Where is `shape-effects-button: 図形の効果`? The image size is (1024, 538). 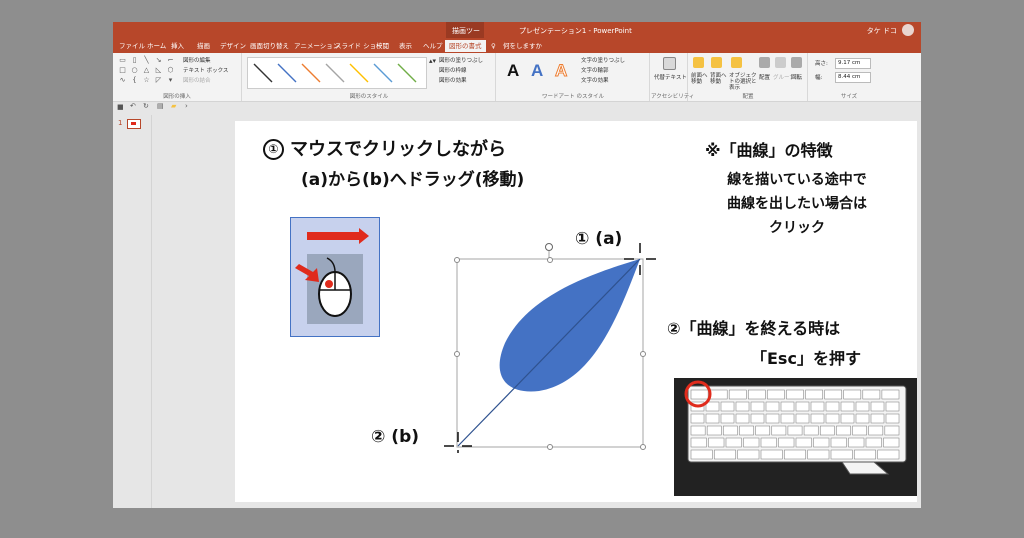 shape-effects-button: 図形の効果 is located at coordinates (453, 80).